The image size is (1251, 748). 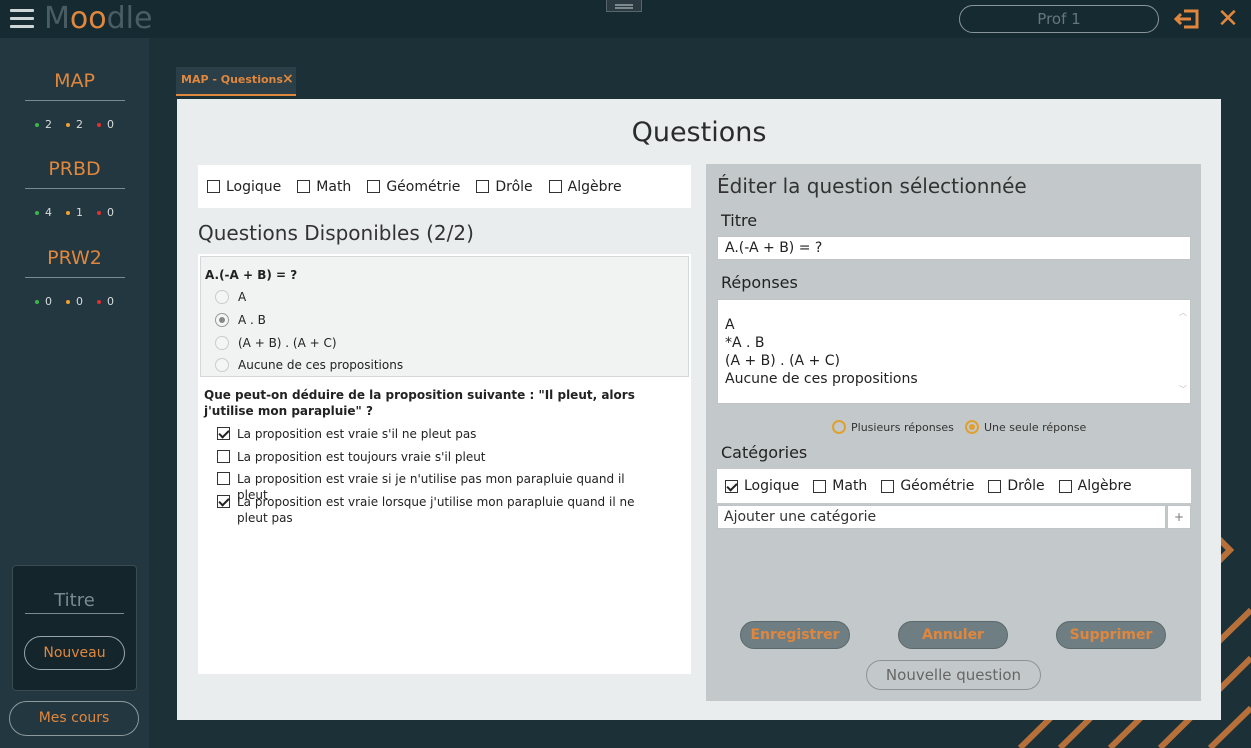 What do you see at coordinates (1179, 517) in the screenshot?
I see `add-category-button: +` at bounding box center [1179, 517].